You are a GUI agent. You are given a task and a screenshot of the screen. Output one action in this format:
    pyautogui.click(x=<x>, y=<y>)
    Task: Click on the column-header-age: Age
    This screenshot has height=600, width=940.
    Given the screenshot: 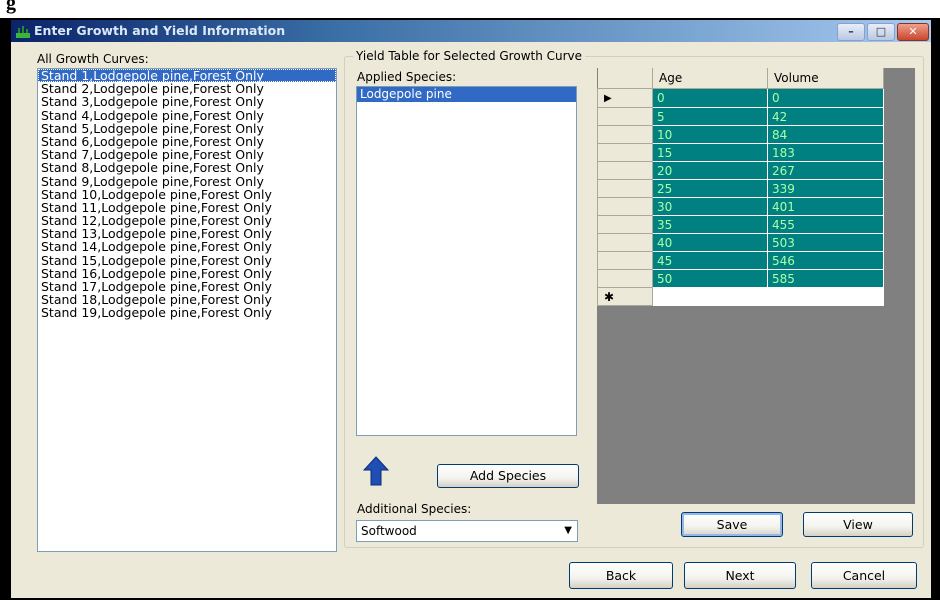 What is the action you would take?
    pyautogui.click(x=710, y=78)
    